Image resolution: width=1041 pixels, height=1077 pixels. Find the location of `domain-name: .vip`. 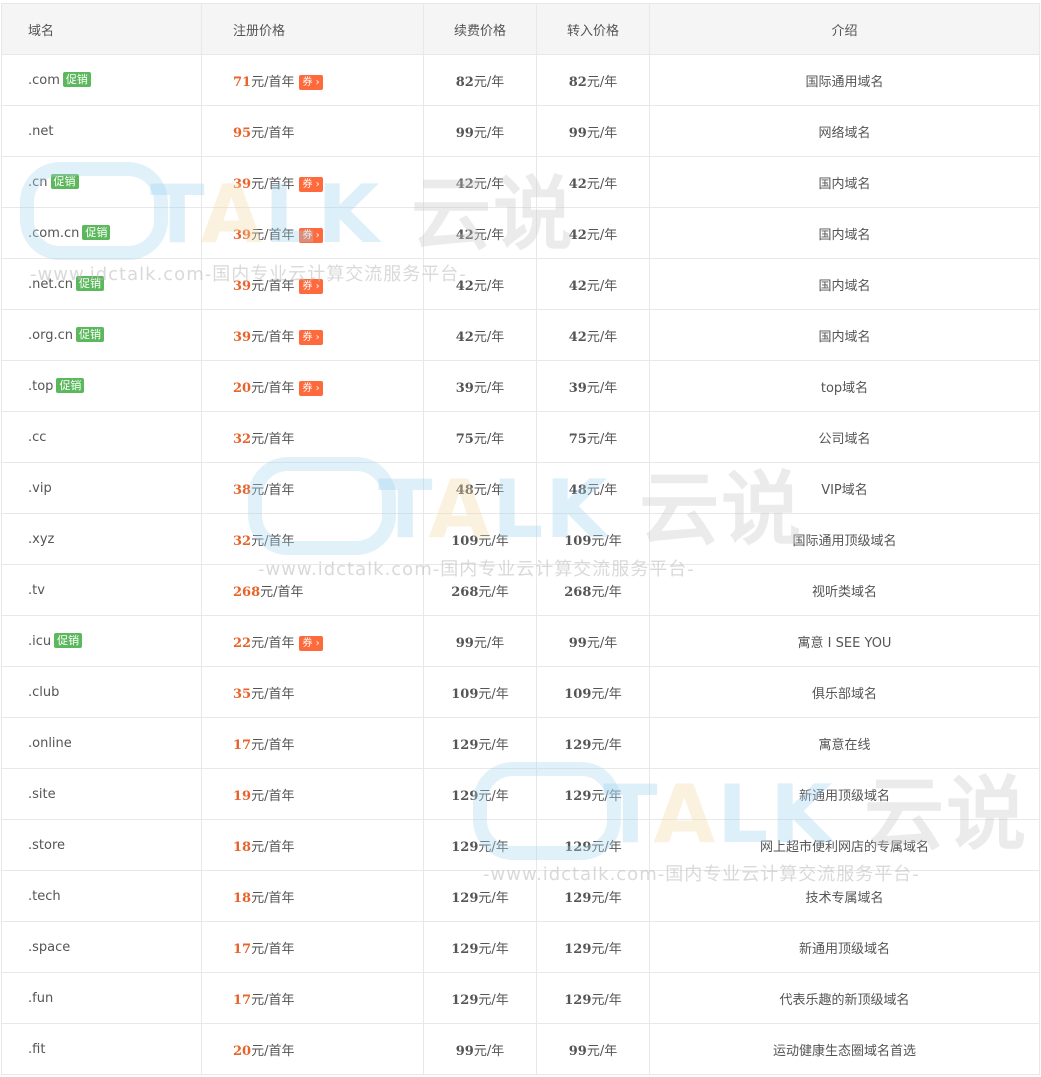

domain-name: .vip is located at coordinates (40, 488).